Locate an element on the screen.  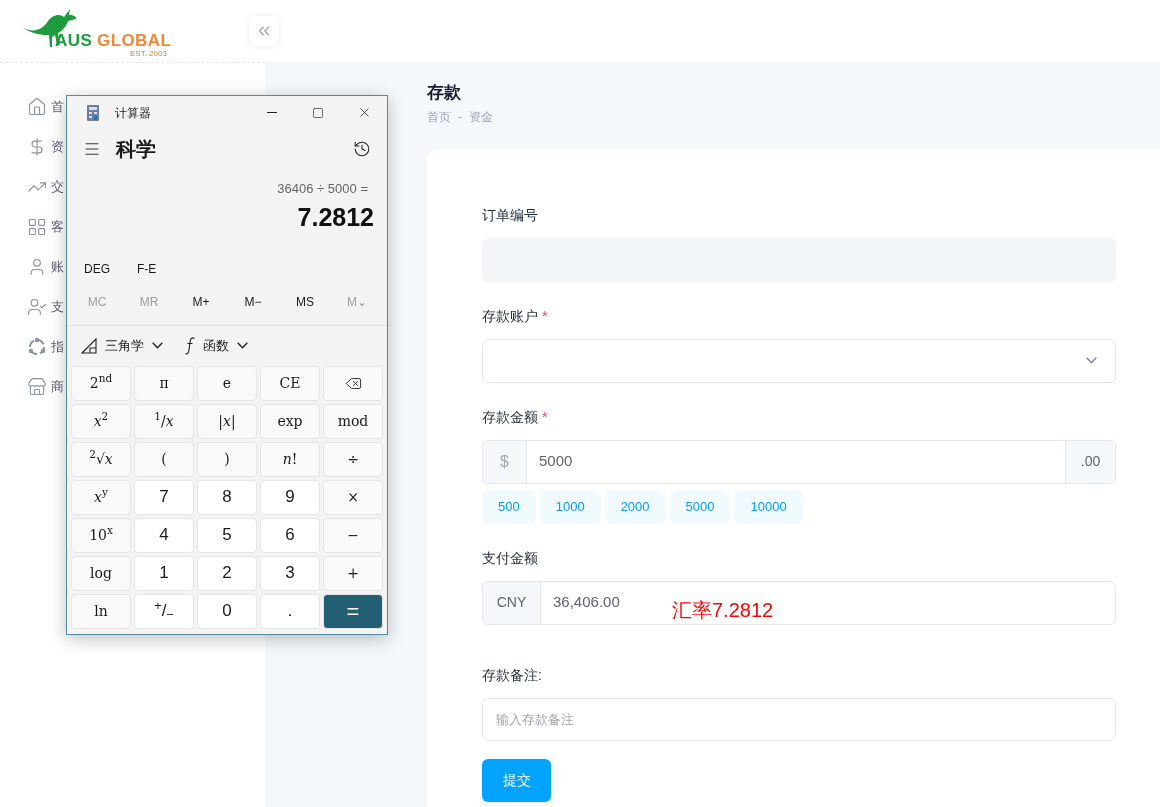
user-check-icon is located at coordinates (37, 307).